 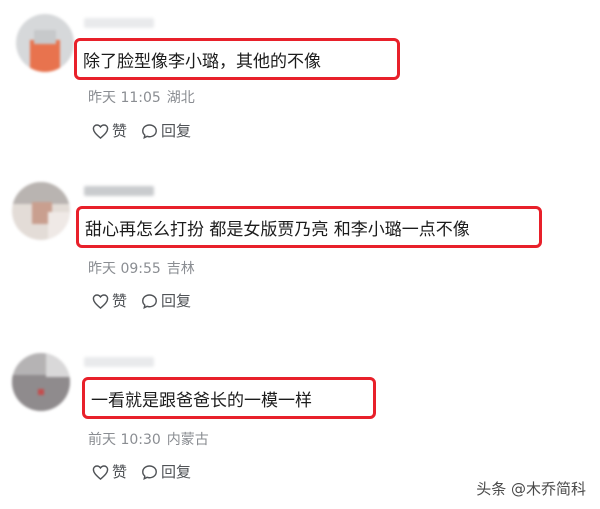 I want to click on comment-text-highlighted: 甜心再怎么打扮 都是女版贾乃亮 和李小璐一点不像, so click(x=309, y=227).